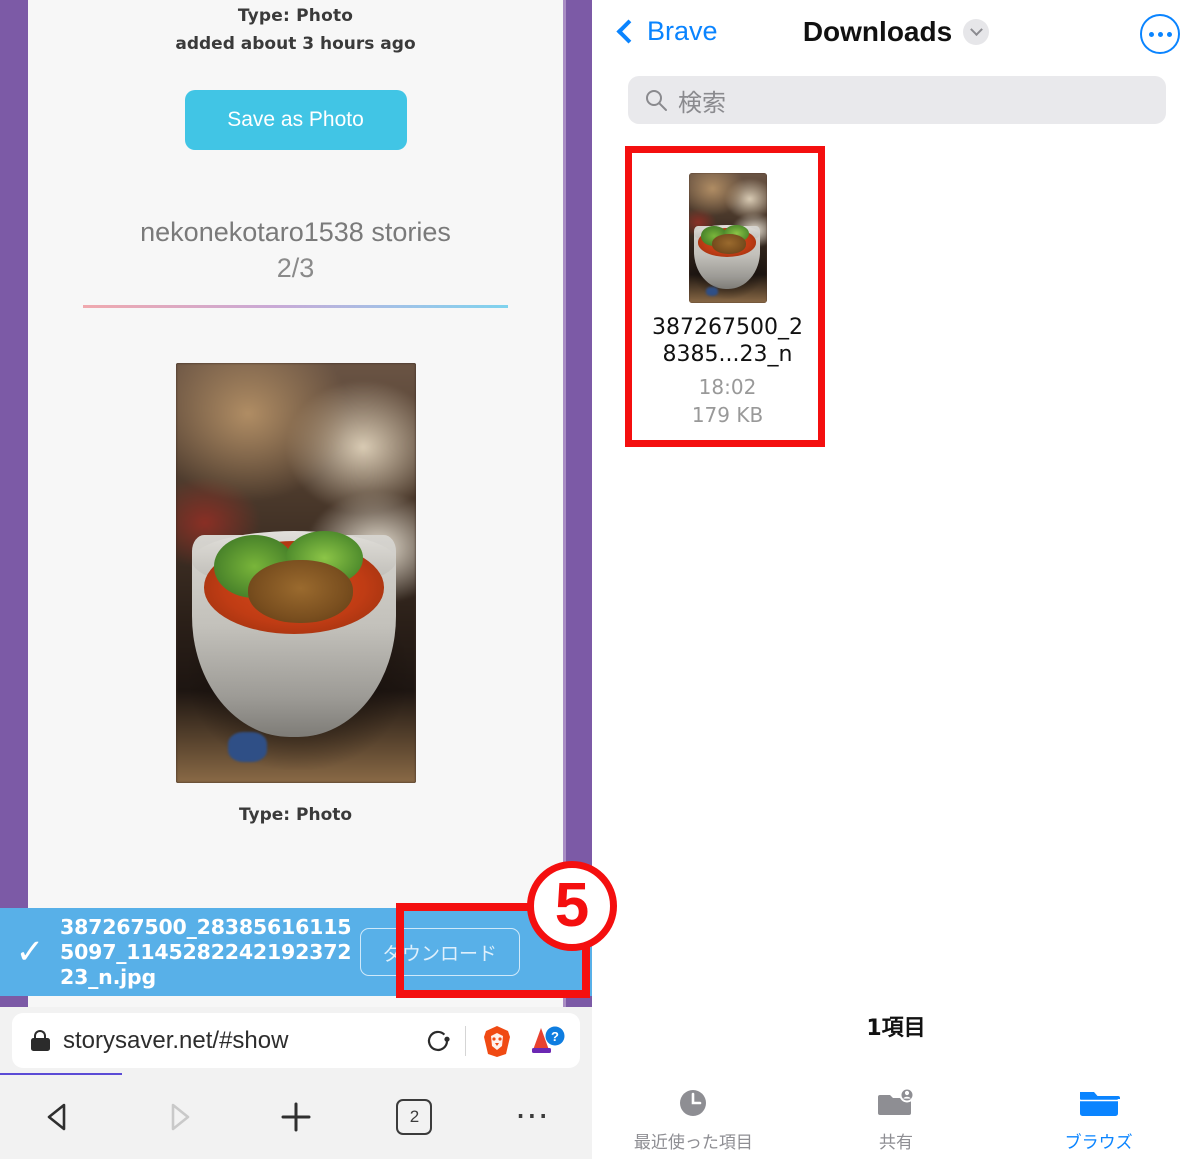  What do you see at coordinates (497, 1041) in the screenshot?
I see `brave-lion-icon` at bounding box center [497, 1041].